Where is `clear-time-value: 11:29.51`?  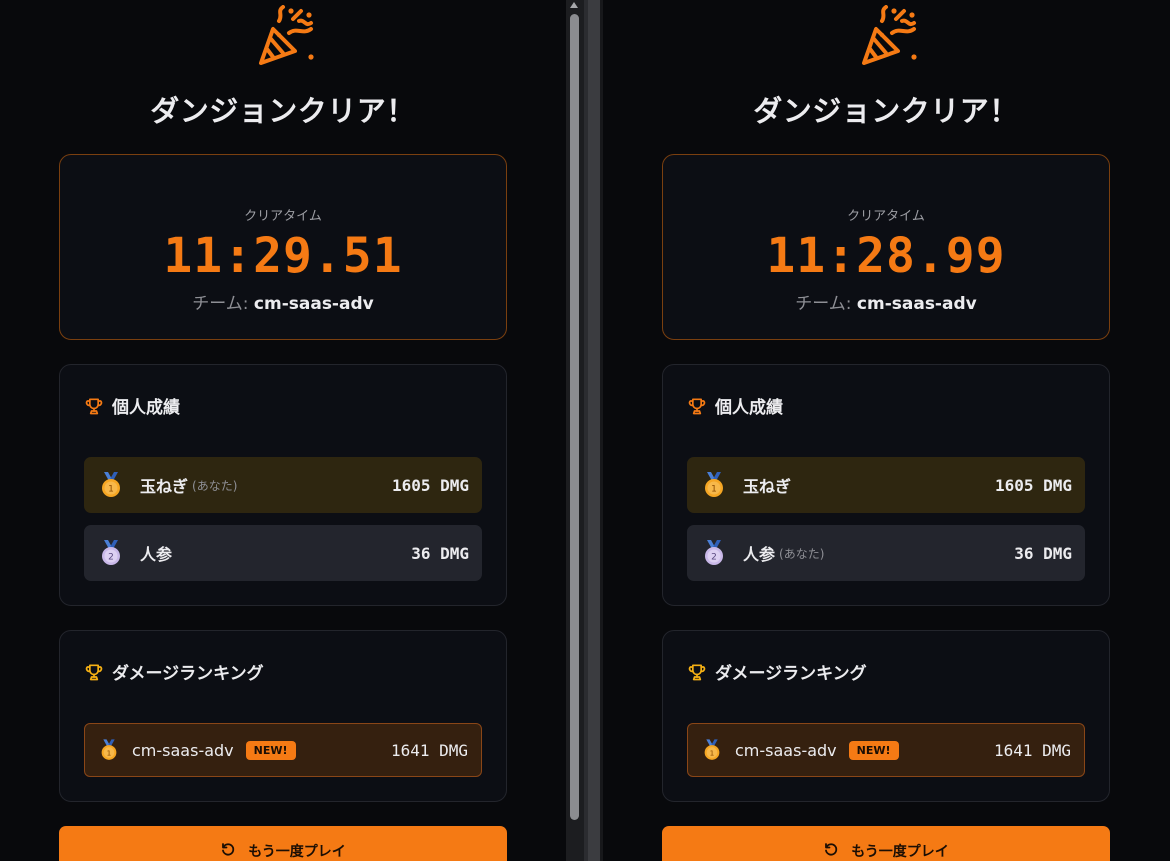
clear-time-value: 11:29.51 is located at coordinates (283, 256).